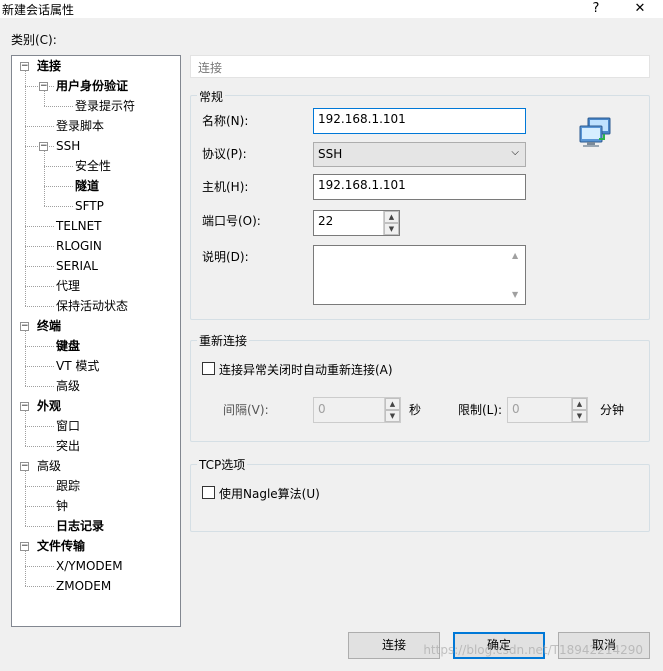  I want to click on tree-item: 终端, so click(49, 326).